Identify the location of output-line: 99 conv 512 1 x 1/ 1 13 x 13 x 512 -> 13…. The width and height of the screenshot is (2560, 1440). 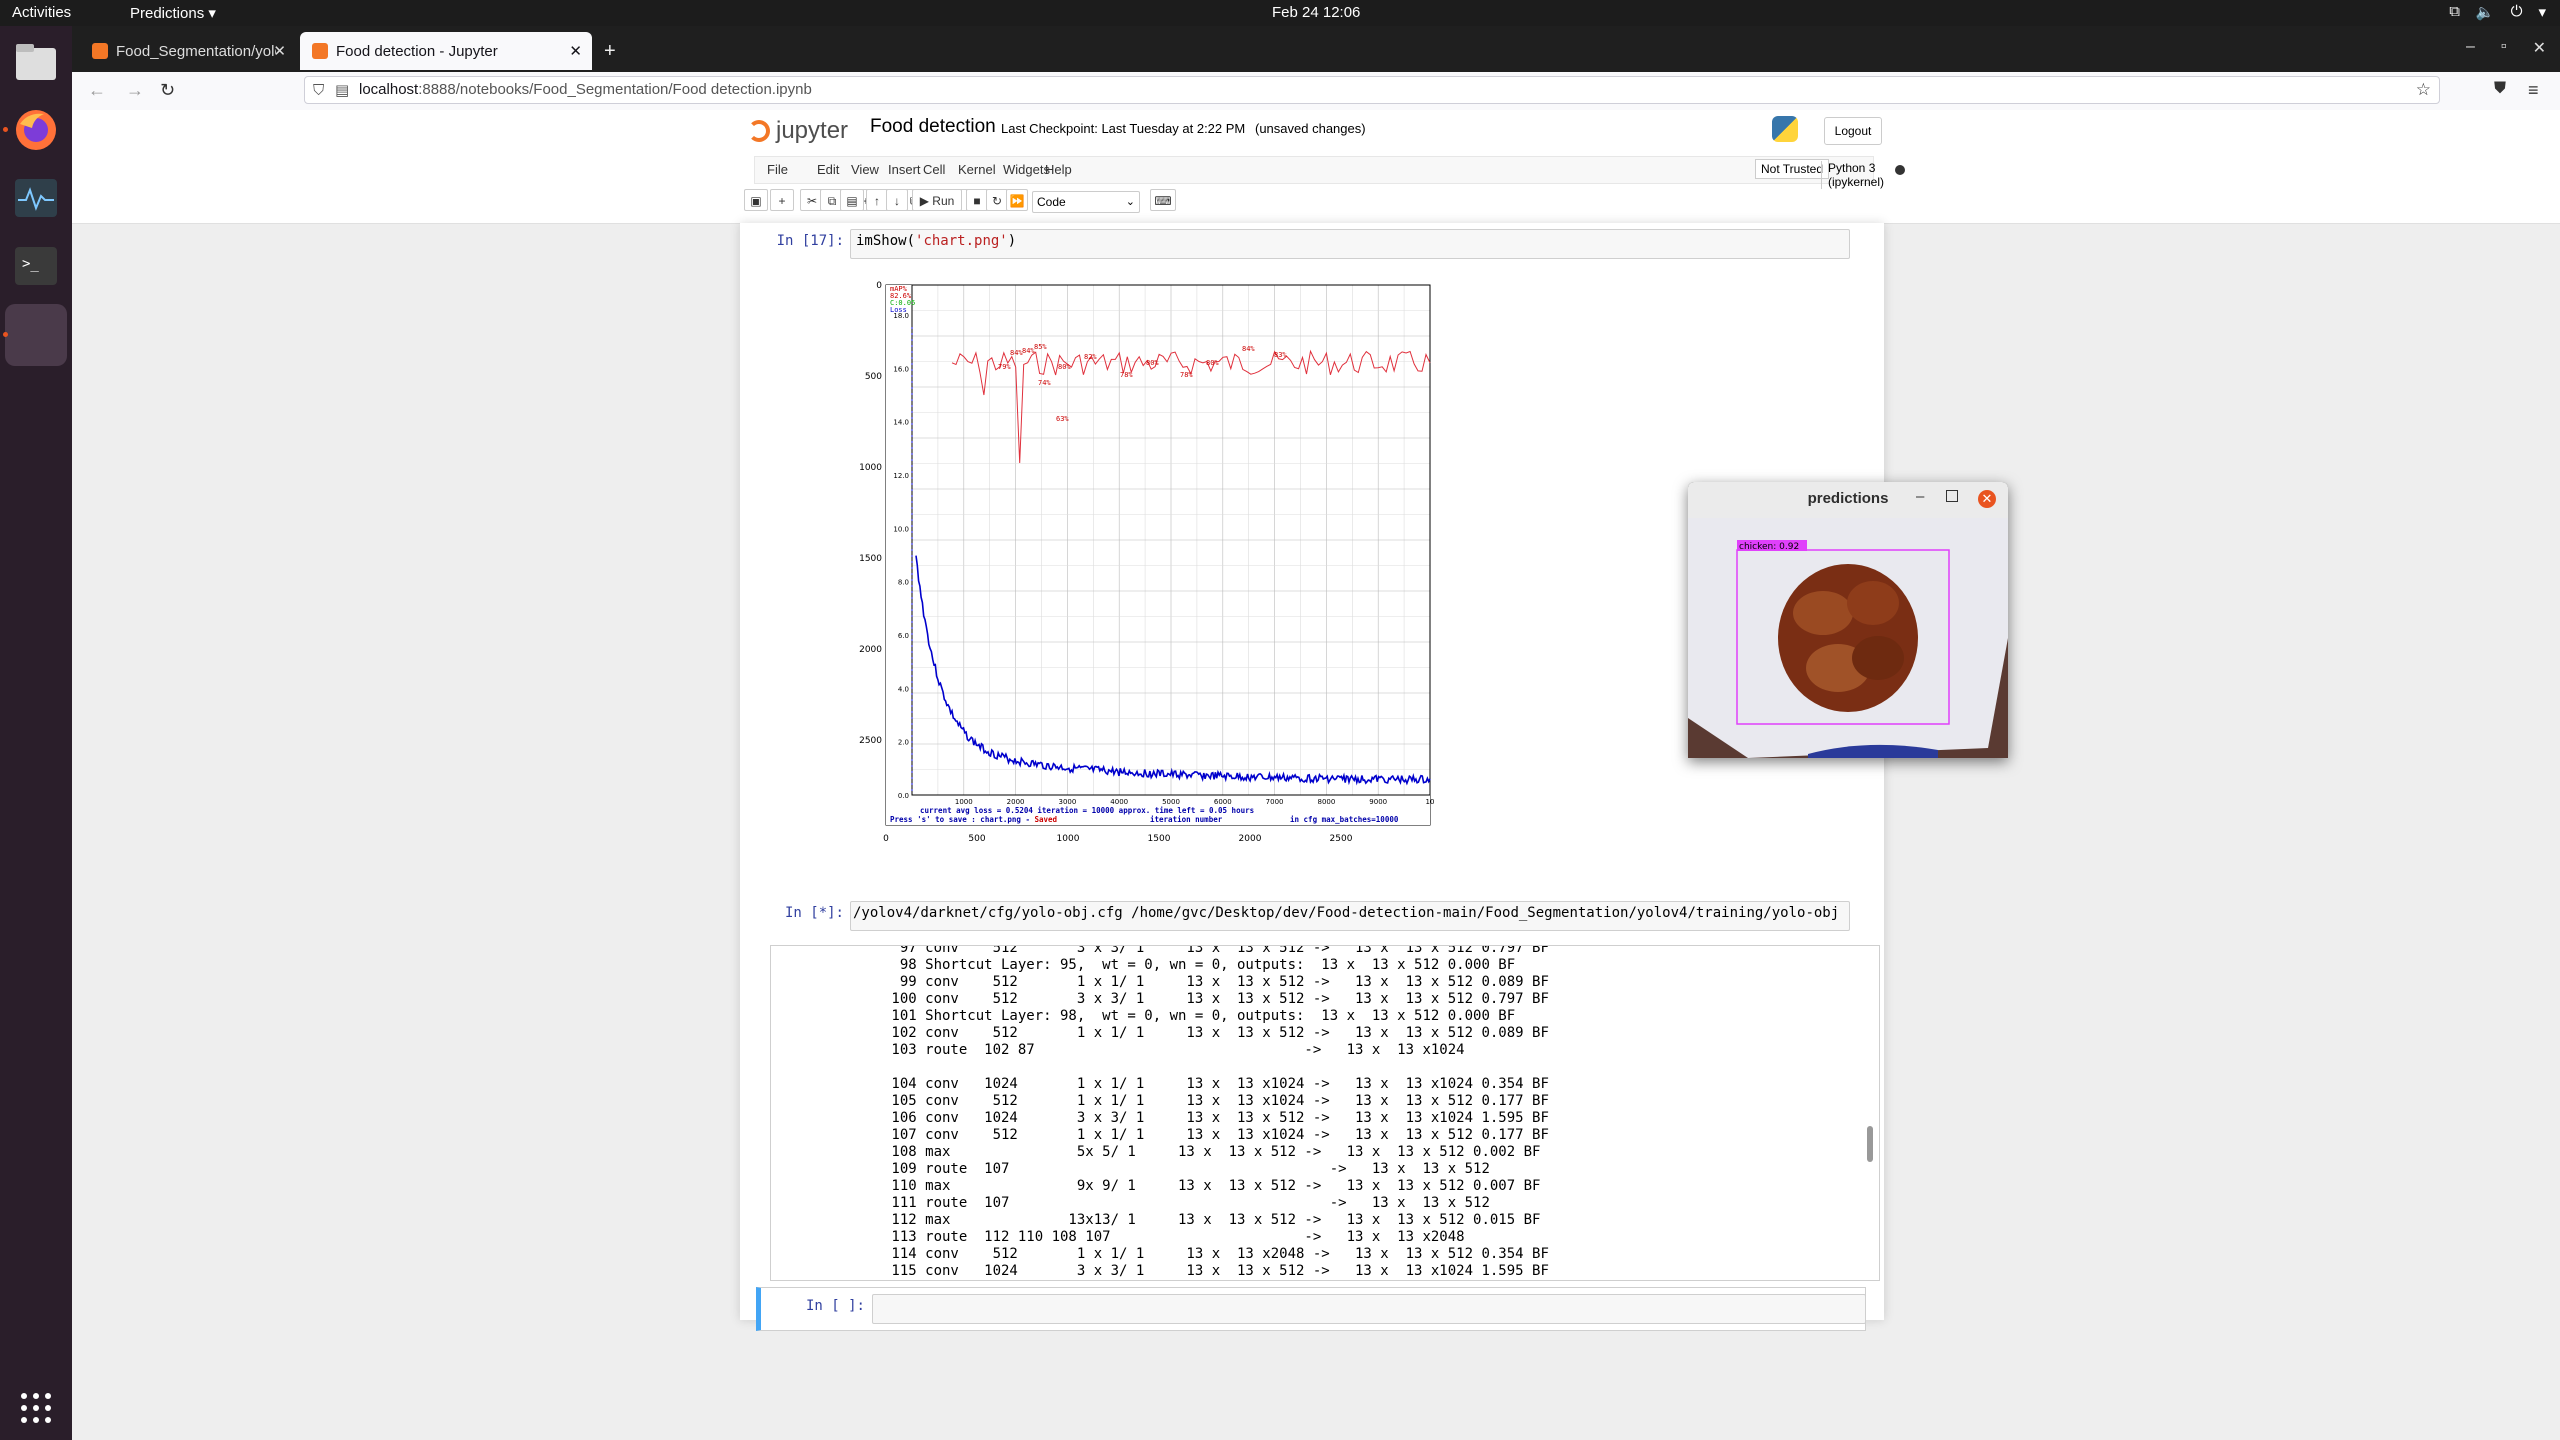
(1216, 982).